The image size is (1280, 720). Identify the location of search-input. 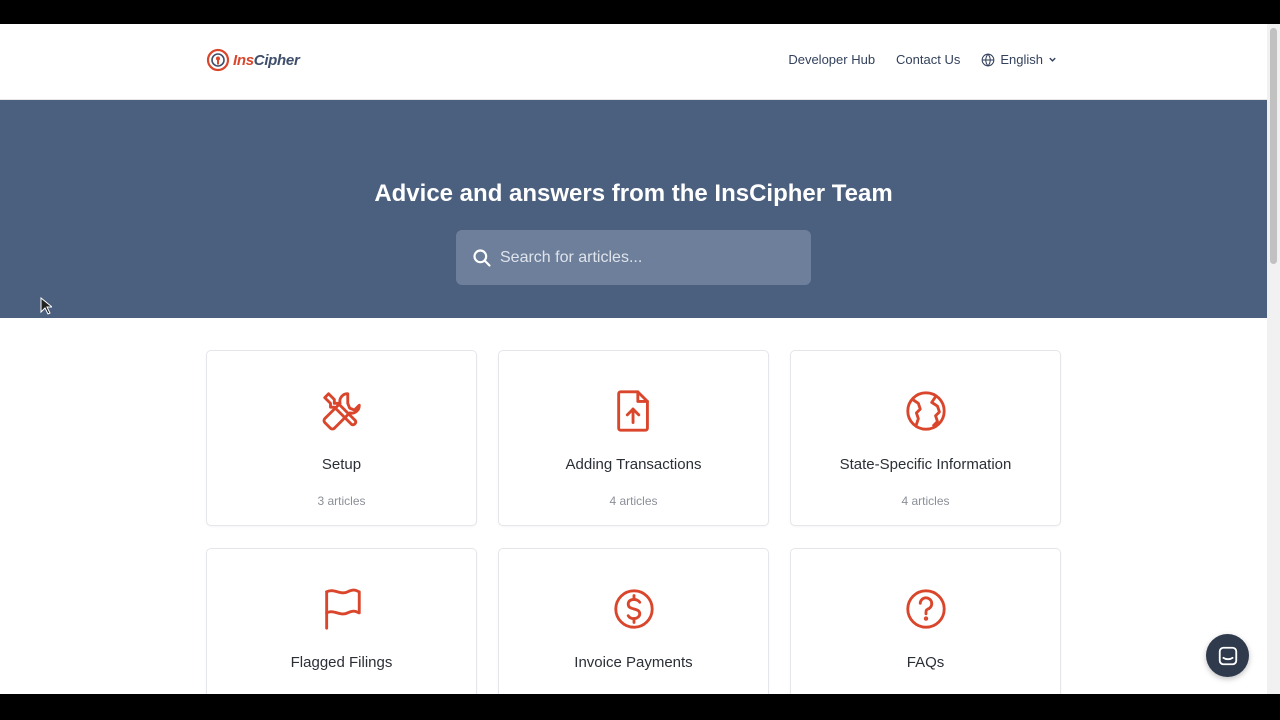
(645, 257).